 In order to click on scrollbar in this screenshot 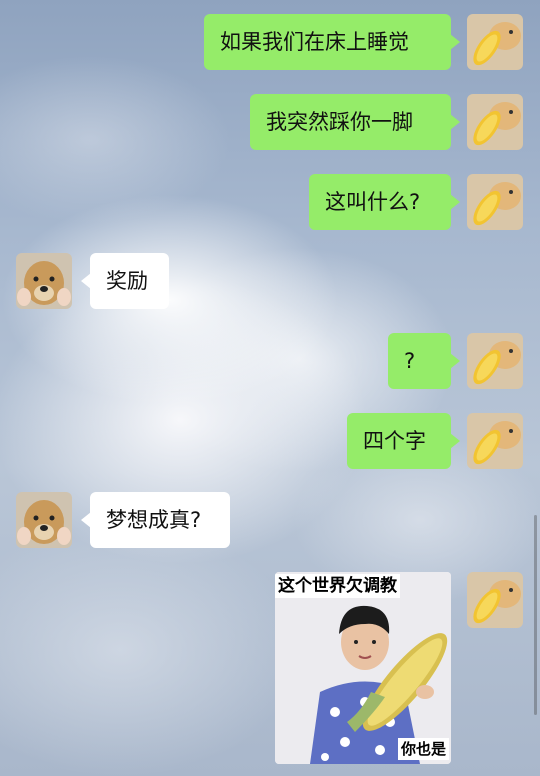, I will do `click(535, 615)`.